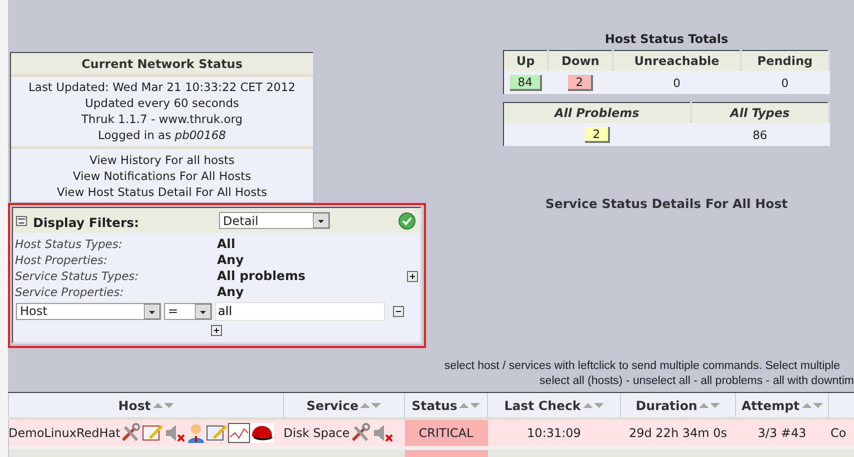 This screenshot has height=457, width=854. Describe the element at coordinates (162, 192) in the screenshot. I see `nav-link: View Host Status Detail For All Hosts` at that location.